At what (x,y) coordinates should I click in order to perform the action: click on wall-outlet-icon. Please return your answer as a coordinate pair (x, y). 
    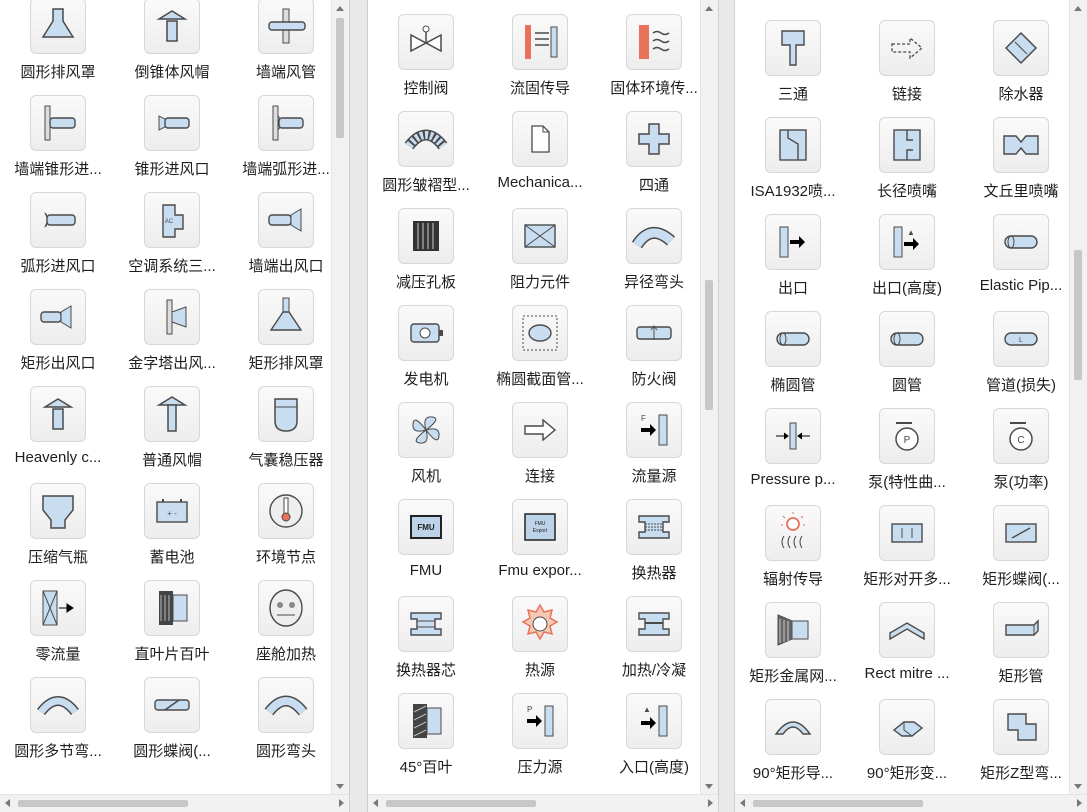
    Looking at the image, I should click on (286, 220).